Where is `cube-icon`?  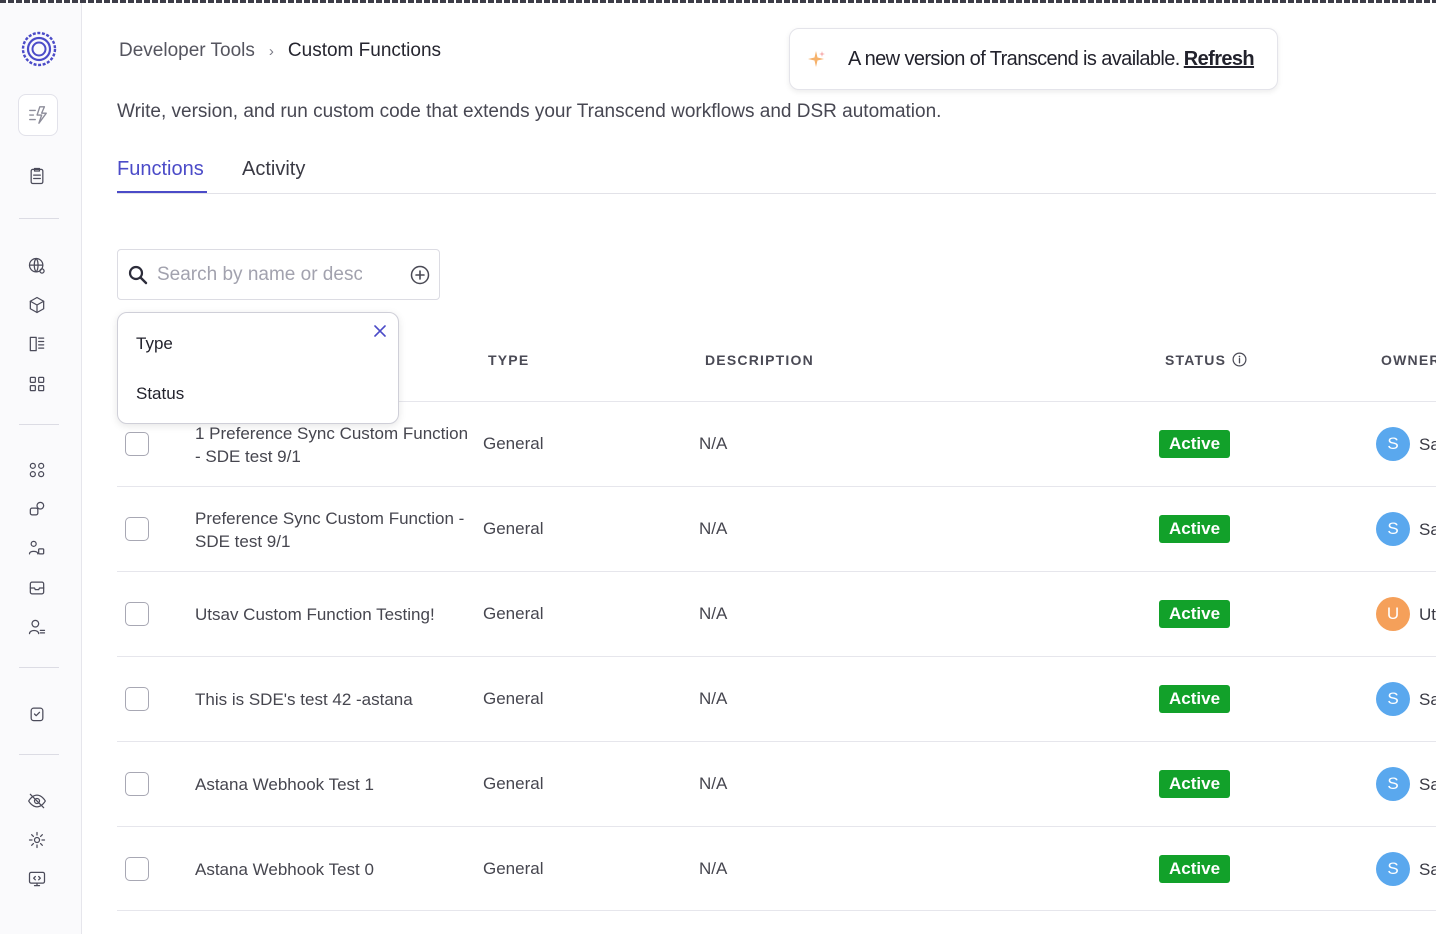 cube-icon is located at coordinates (37, 305).